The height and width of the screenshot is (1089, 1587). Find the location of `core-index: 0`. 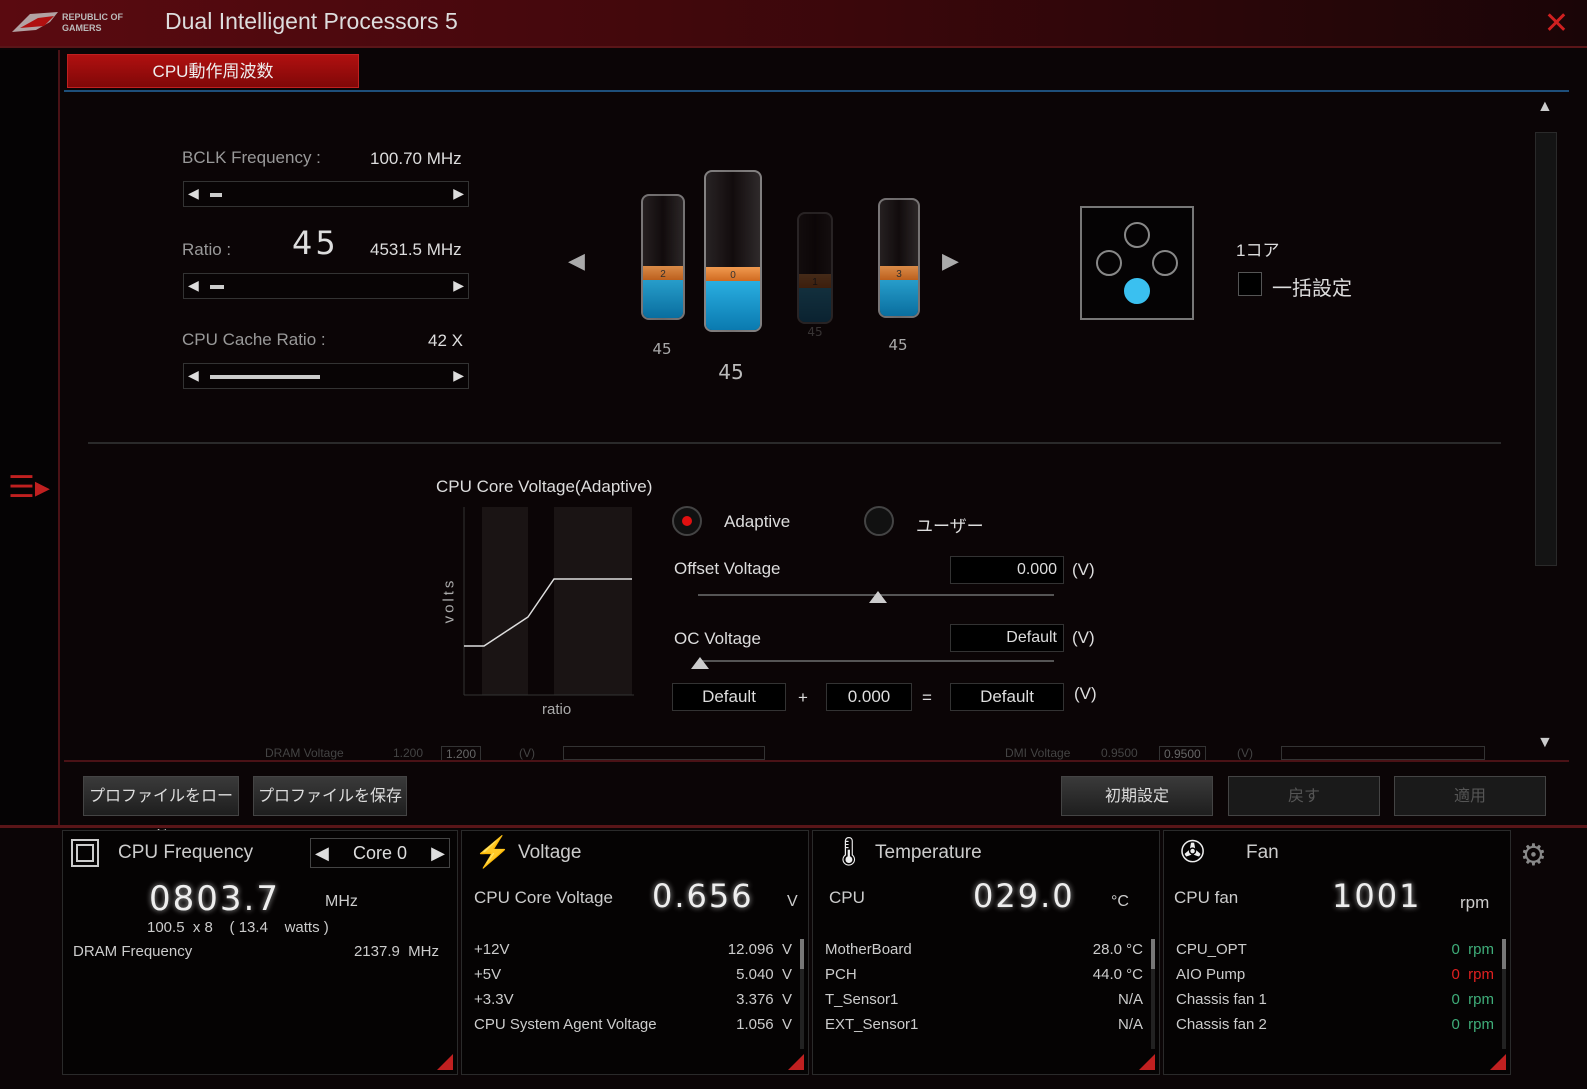

core-index: 0 is located at coordinates (733, 275).